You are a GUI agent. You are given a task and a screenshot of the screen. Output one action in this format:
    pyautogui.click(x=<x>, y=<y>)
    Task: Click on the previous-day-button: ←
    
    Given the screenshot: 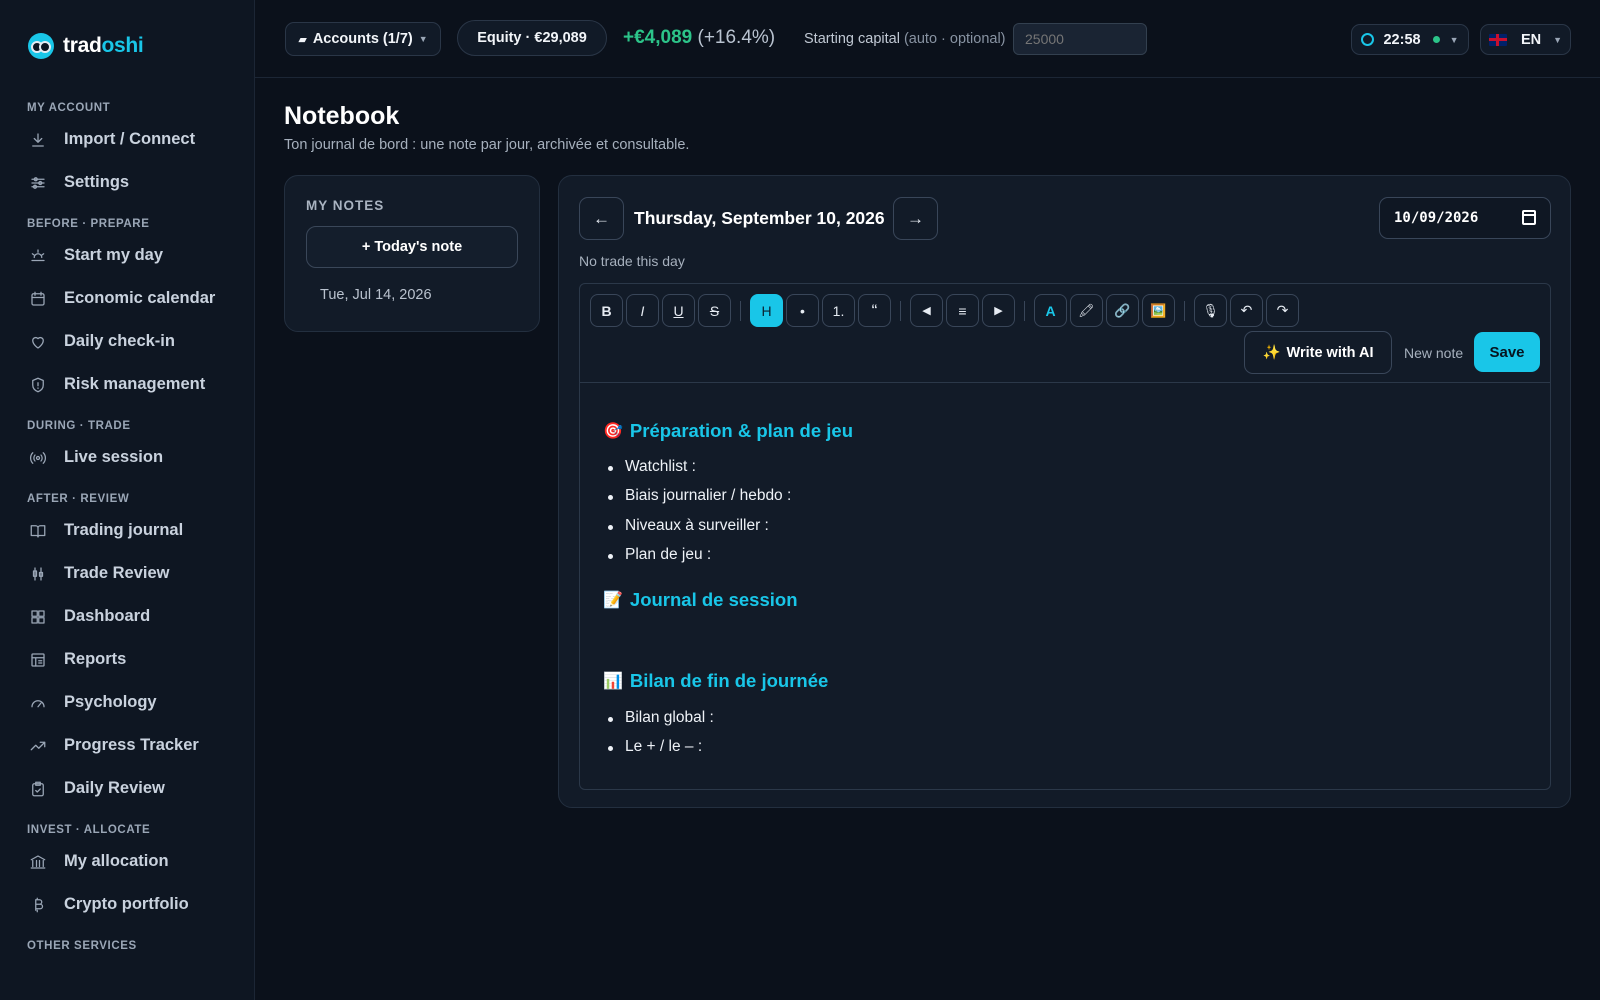 What is the action you would take?
    pyautogui.click(x=601, y=218)
    